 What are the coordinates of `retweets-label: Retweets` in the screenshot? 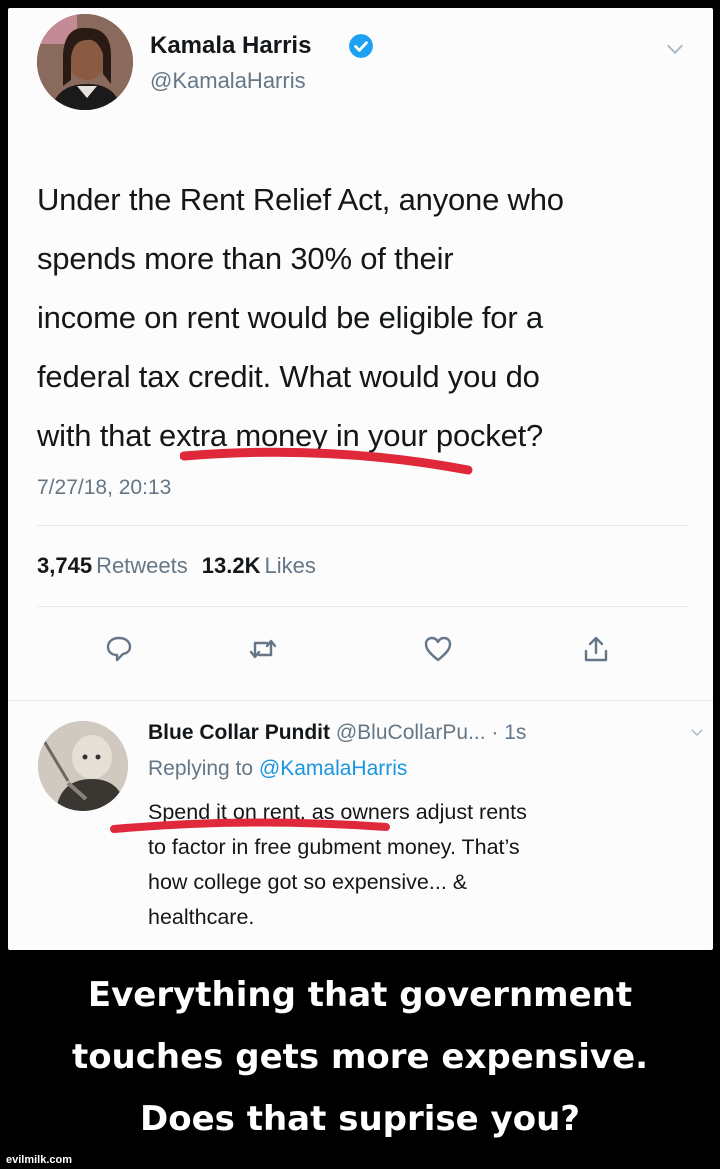 It's located at (142, 565).